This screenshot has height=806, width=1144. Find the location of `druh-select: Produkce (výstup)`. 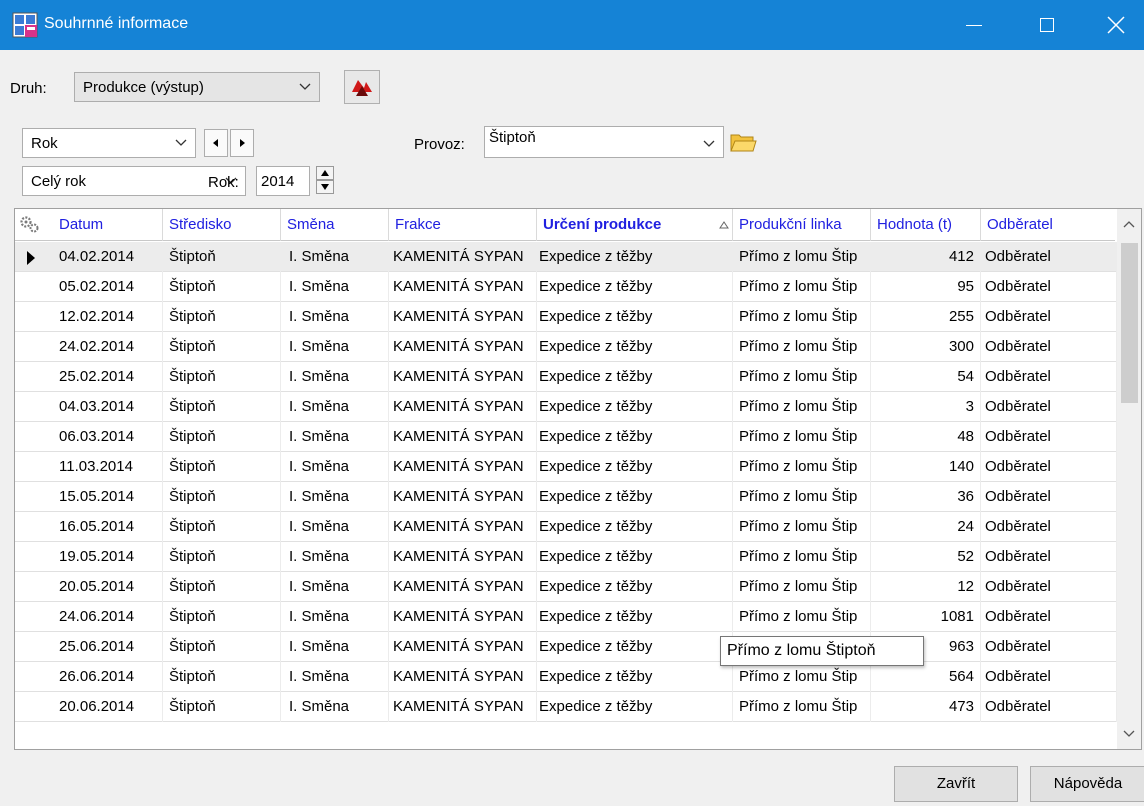

druh-select: Produkce (výstup) is located at coordinates (197, 87).